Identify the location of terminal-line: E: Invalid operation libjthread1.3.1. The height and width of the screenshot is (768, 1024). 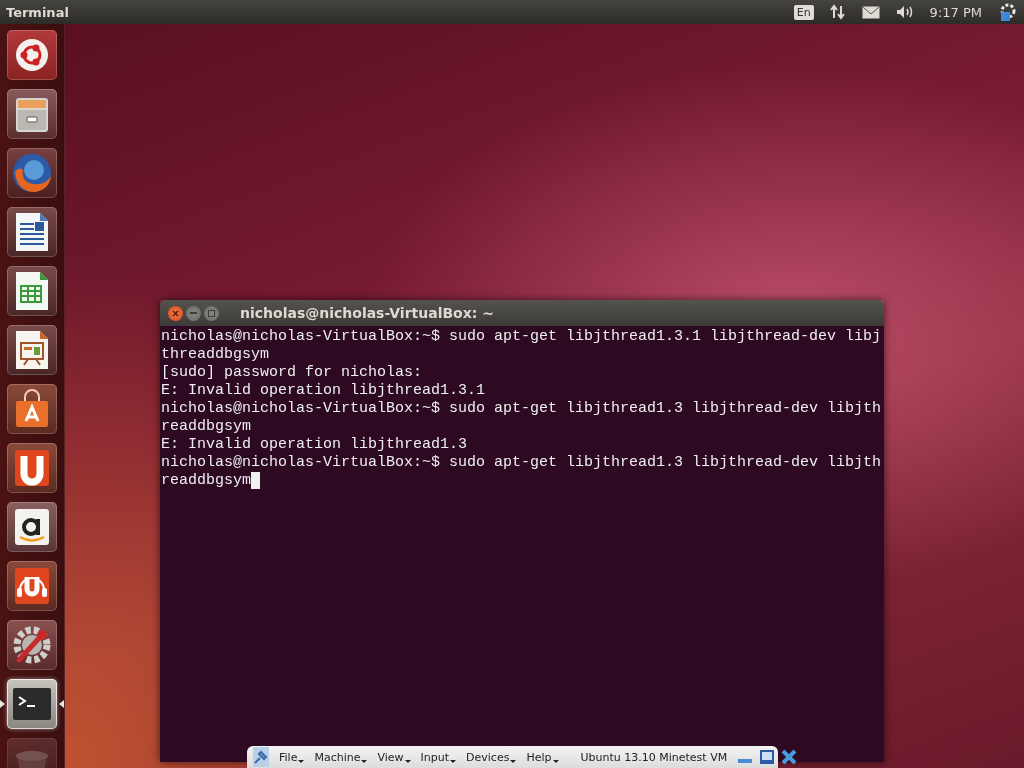
(323, 391).